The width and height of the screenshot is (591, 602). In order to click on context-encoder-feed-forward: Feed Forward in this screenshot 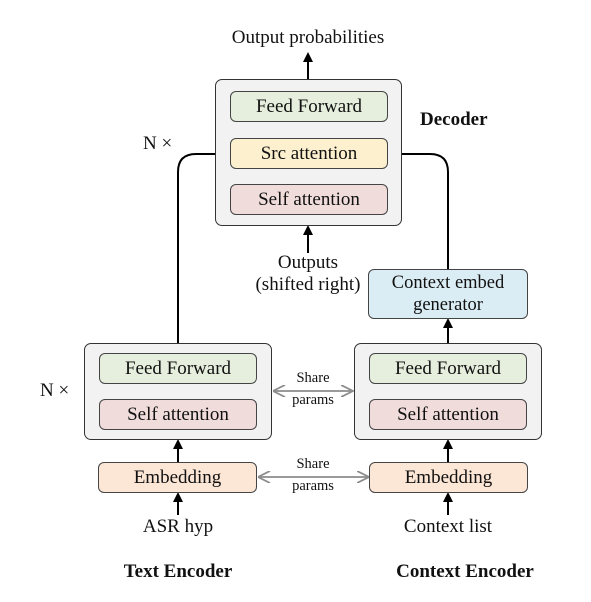, I will do `click(448, 368)`.